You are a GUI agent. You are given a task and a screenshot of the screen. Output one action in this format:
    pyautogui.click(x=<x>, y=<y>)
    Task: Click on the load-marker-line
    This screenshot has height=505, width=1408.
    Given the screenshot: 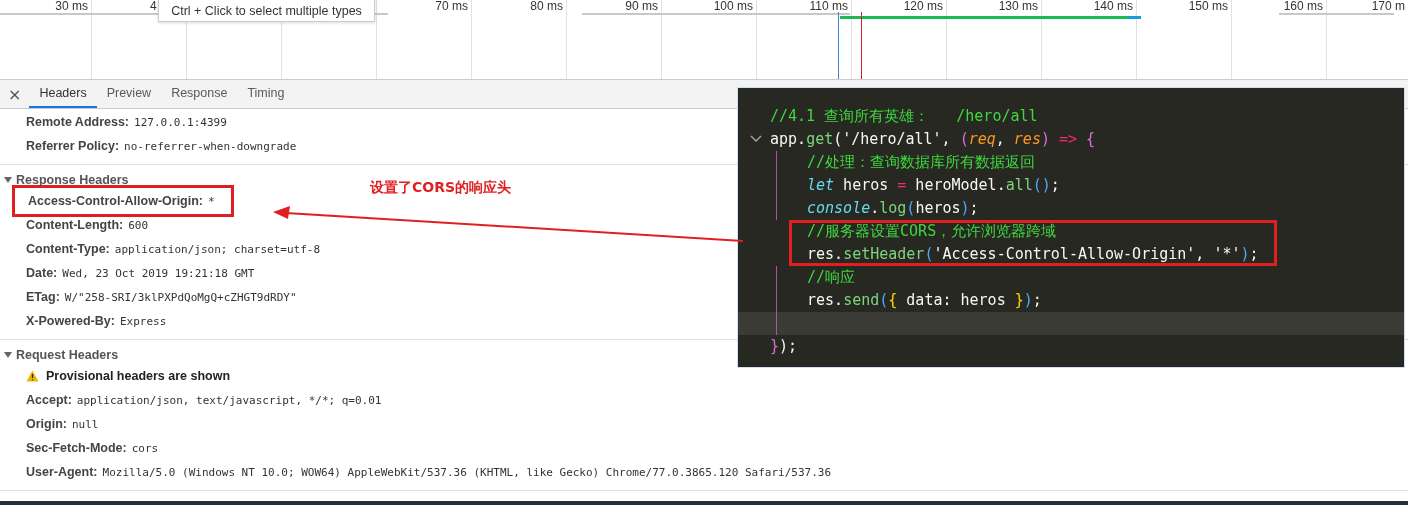 What is the action you would take?
    pyautogui.click(x=861, y=45)
    